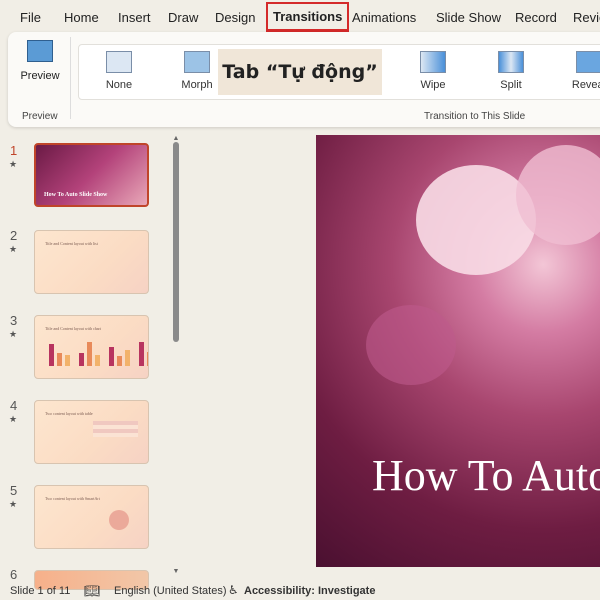  I want to click on preview-button: Preview, so click(40, 61).